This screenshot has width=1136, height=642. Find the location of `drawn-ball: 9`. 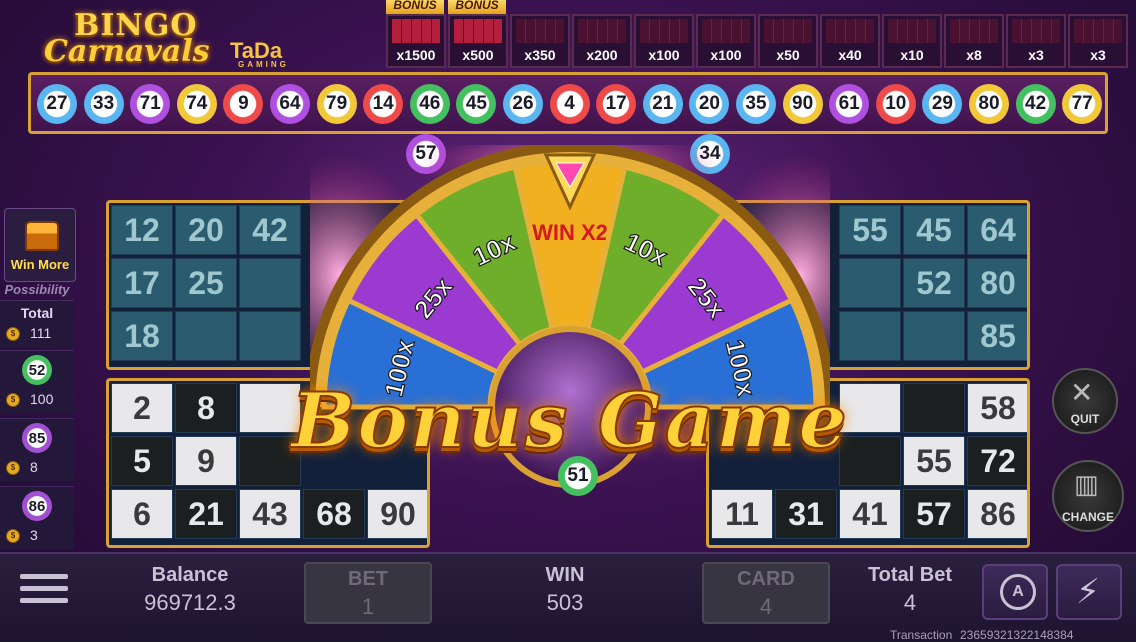

drawn-ball: 9 is located at coordinates (243, 104).